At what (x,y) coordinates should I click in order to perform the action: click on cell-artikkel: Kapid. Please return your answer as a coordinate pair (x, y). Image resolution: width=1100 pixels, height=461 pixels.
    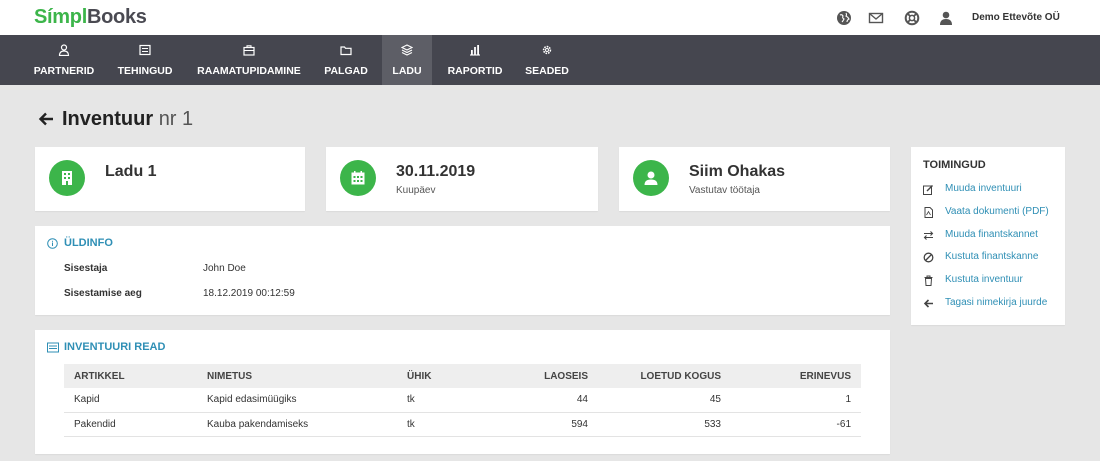
    Looking at the image, I should click on (130, 400).